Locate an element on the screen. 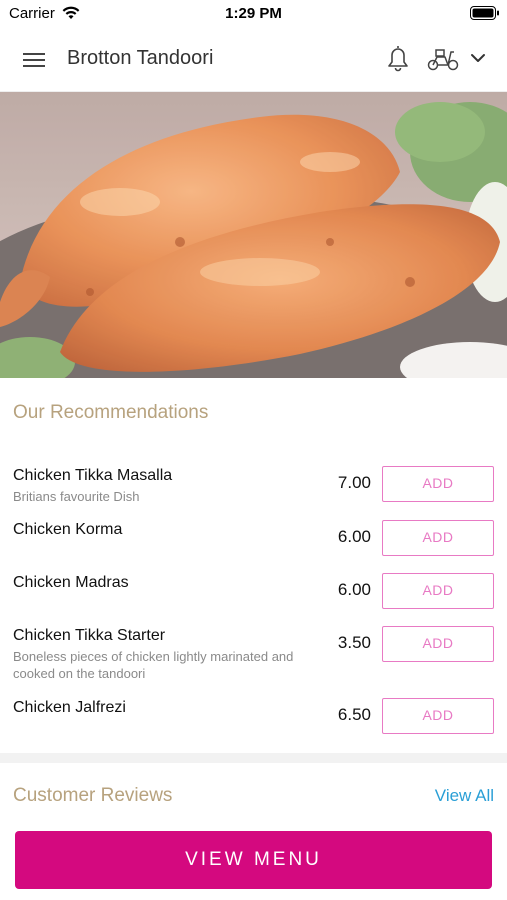  status-time: 1:29 PM is located at coordinates (253, 13).